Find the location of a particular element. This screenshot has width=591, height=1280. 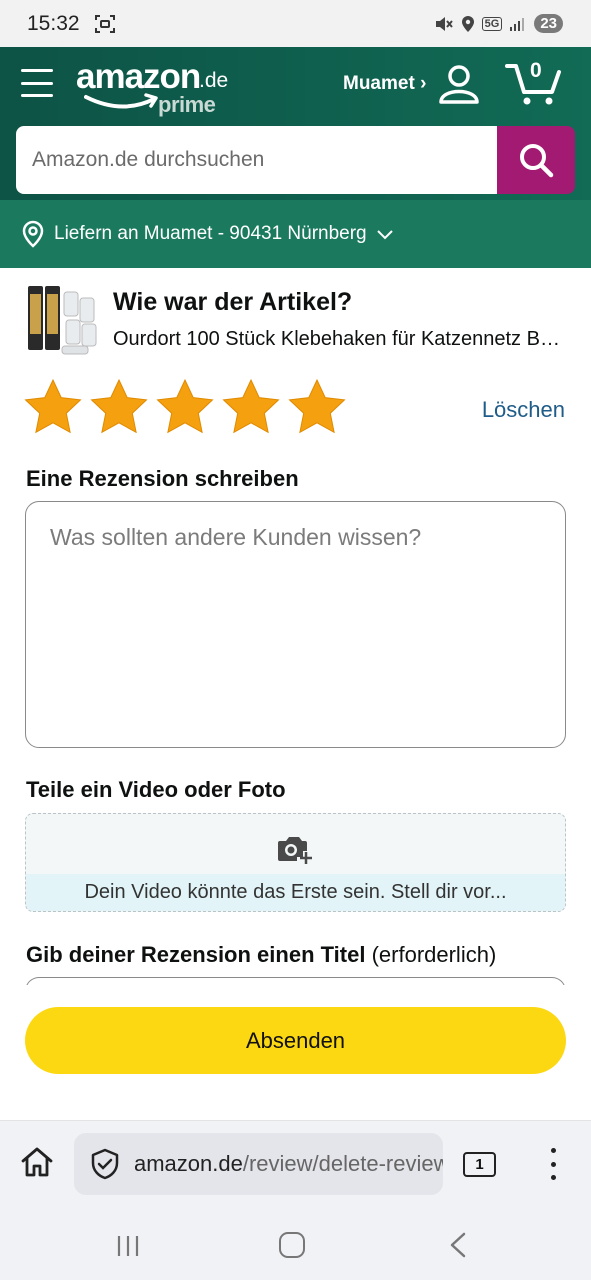

network-type: 5G is located at coordinates (492, 23).